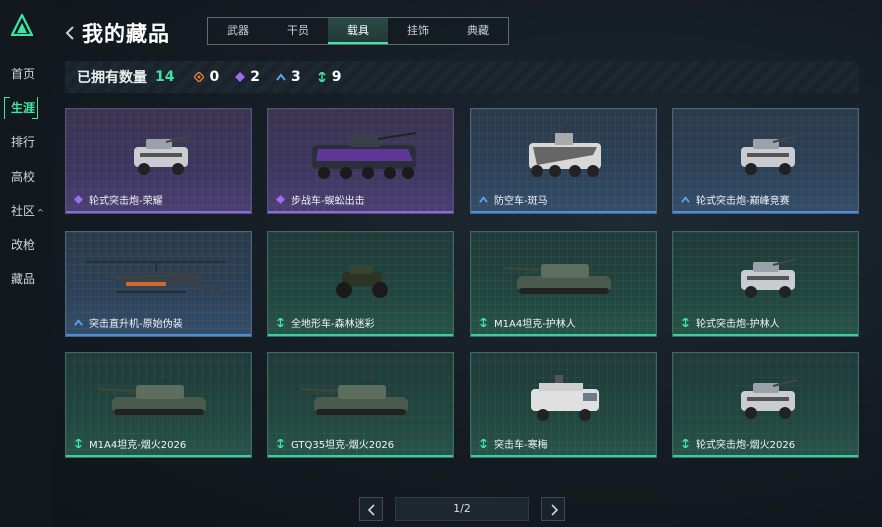  I want to click on sidebar-item-ranking: 排行, so click(26, 142).